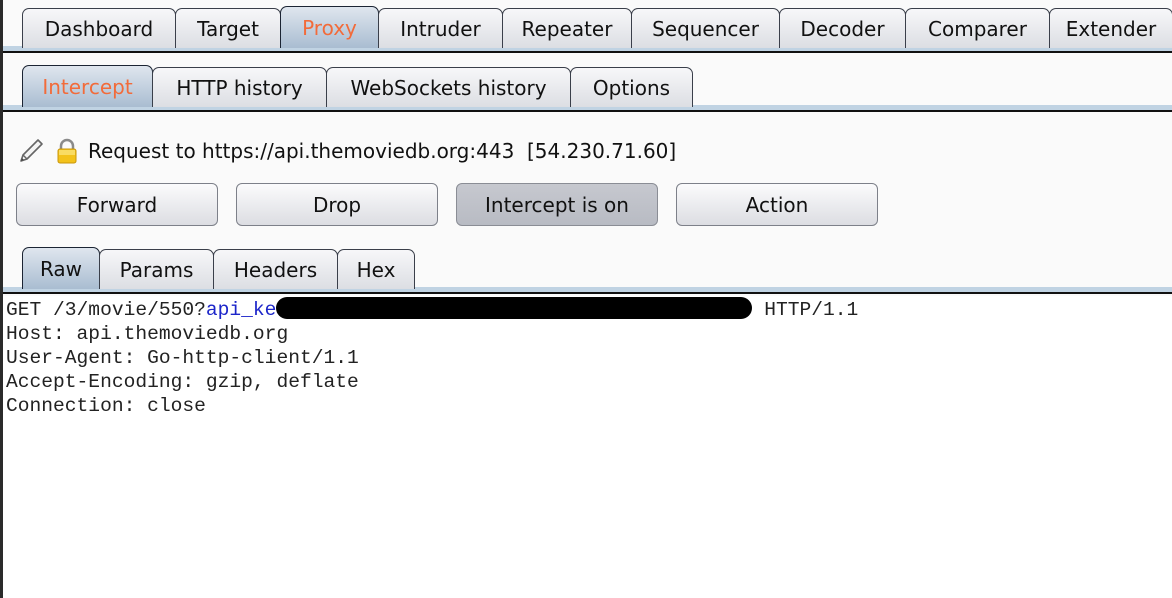 The image size is (1172, 598). Describe the element at coordinates (67, 151) in the screenshot. I see `lock-icon` at that location.